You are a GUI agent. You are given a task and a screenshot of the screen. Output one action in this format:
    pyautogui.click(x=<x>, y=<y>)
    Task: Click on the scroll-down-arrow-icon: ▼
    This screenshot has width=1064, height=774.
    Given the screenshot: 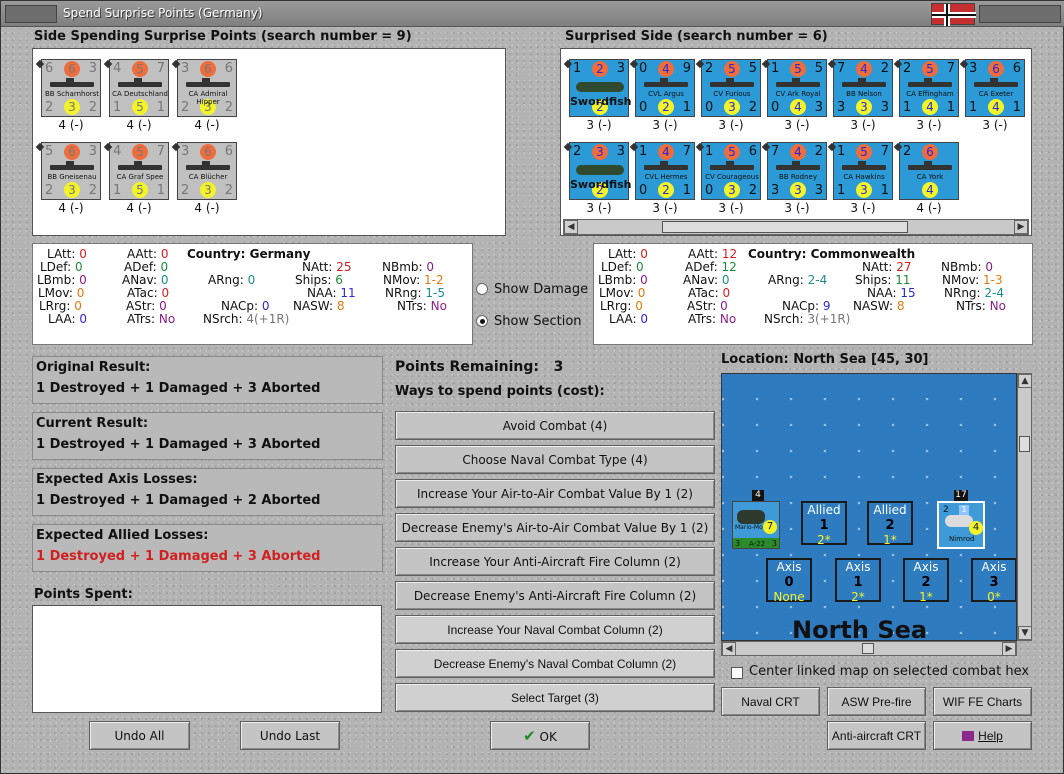 What is the action you would take?
    pyautogui.click(x=1025, y=633)
    